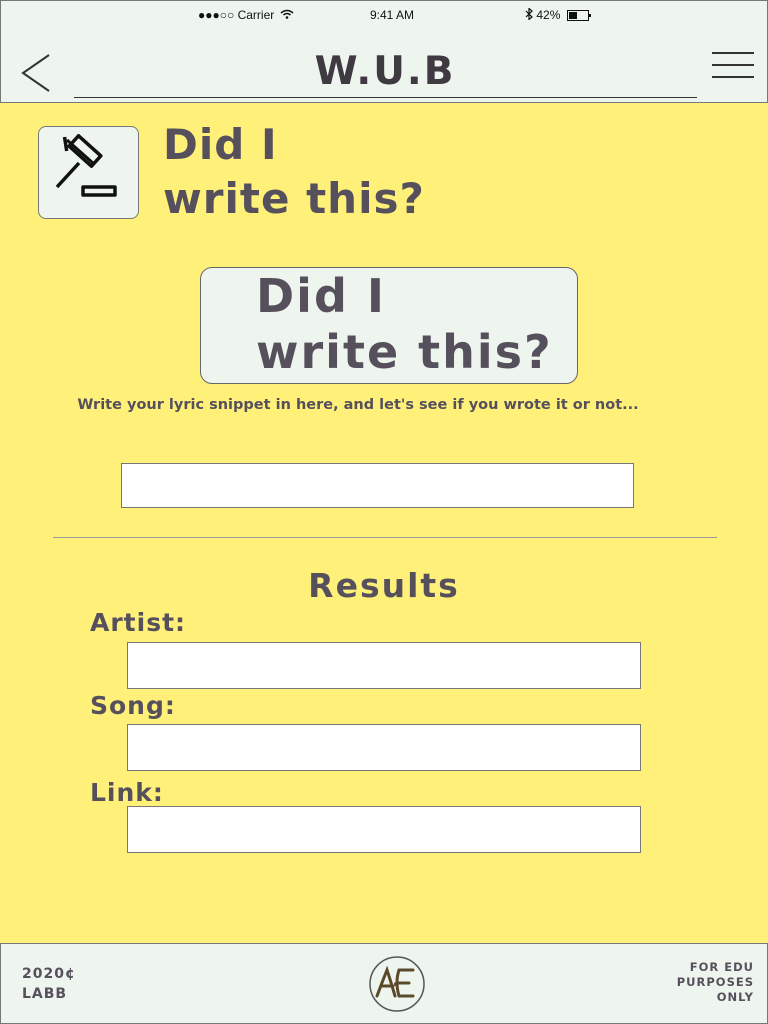 The image size is (768, 1024). Describe the element at coordinates (721, 967) in the screenshot. I see `edu-line1: FOR EDU` at that location.